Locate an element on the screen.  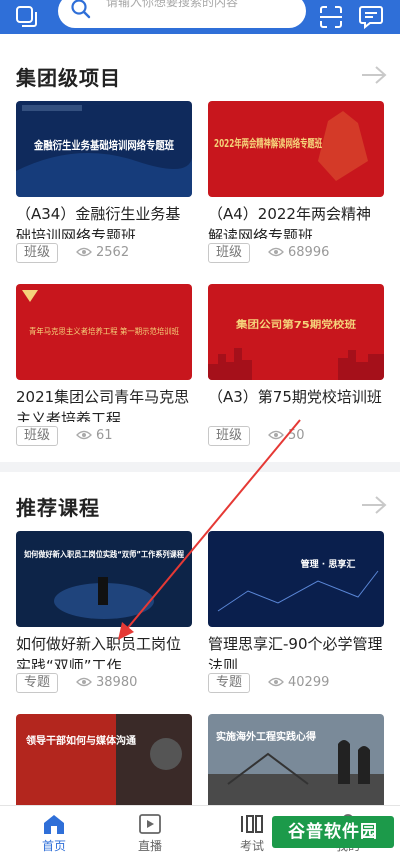
course-card: 管理 · 思享汇 管理思享汇-90个必学管理法则 专题 40299 is located at coordinates (296, 615).